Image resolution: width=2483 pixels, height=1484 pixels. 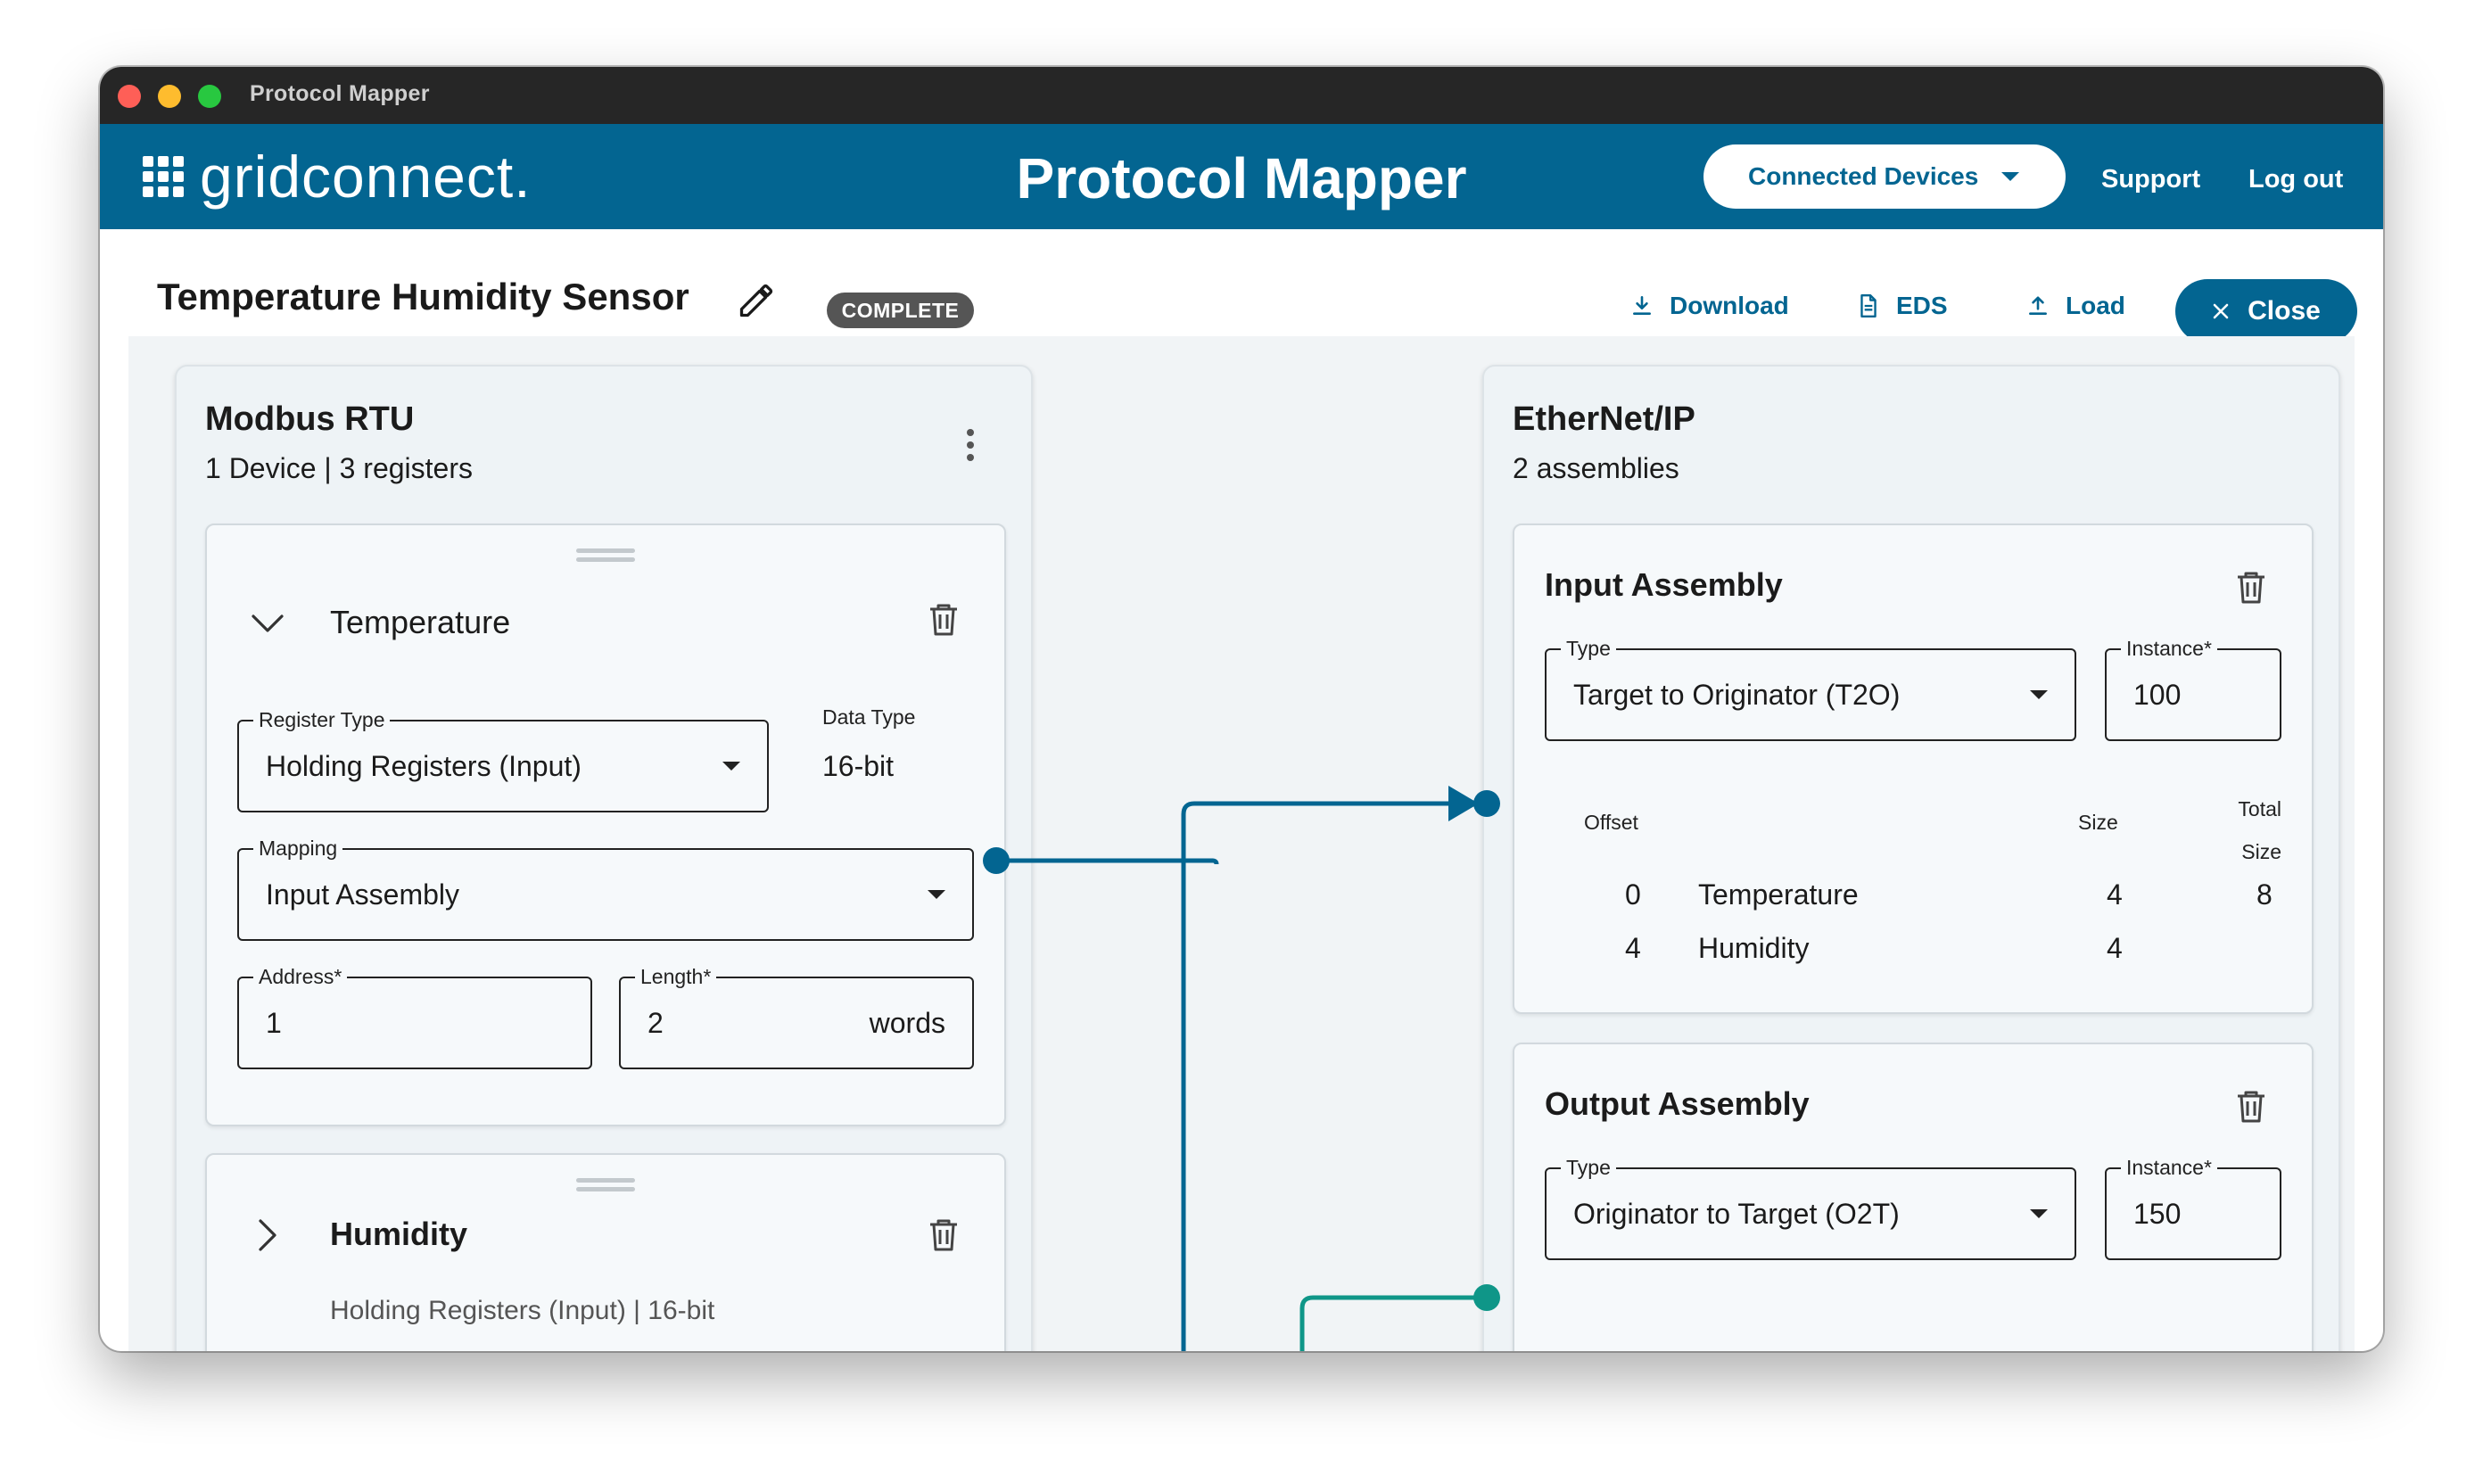 What do you see at coordinates (2261, 851) in the screenshot?
I see `total-header-line2: Size` at bounding box center [2261, 851].